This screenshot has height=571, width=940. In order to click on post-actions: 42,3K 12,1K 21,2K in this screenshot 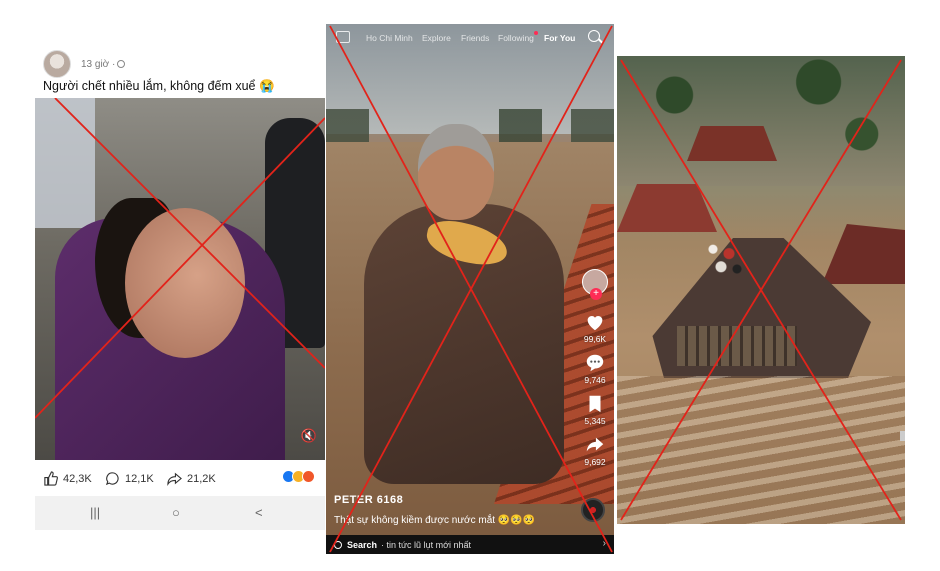, I will do `click(180, 478)`.